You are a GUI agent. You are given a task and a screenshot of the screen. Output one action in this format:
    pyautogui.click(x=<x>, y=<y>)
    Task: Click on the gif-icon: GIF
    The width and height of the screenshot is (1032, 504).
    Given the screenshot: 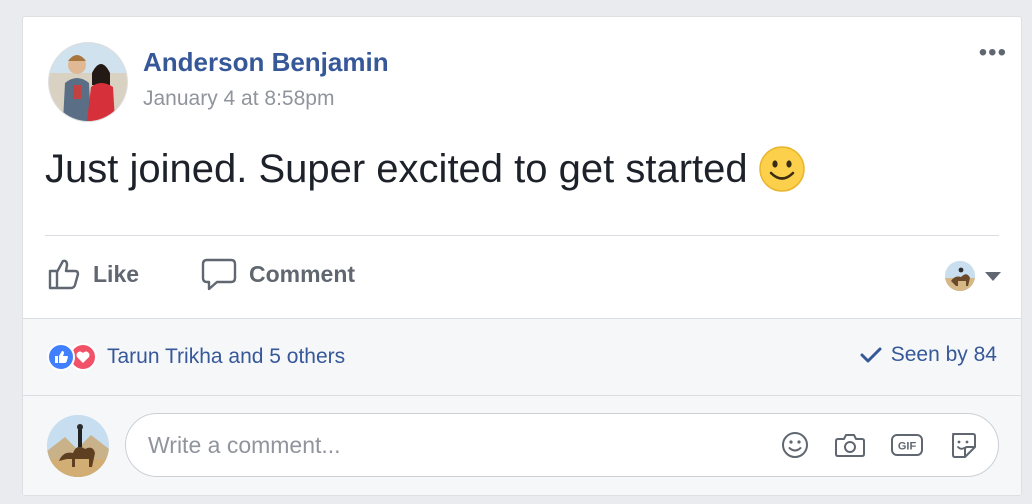 What is the action you would take?
    pyautogui.click(x=907, y=445)
    